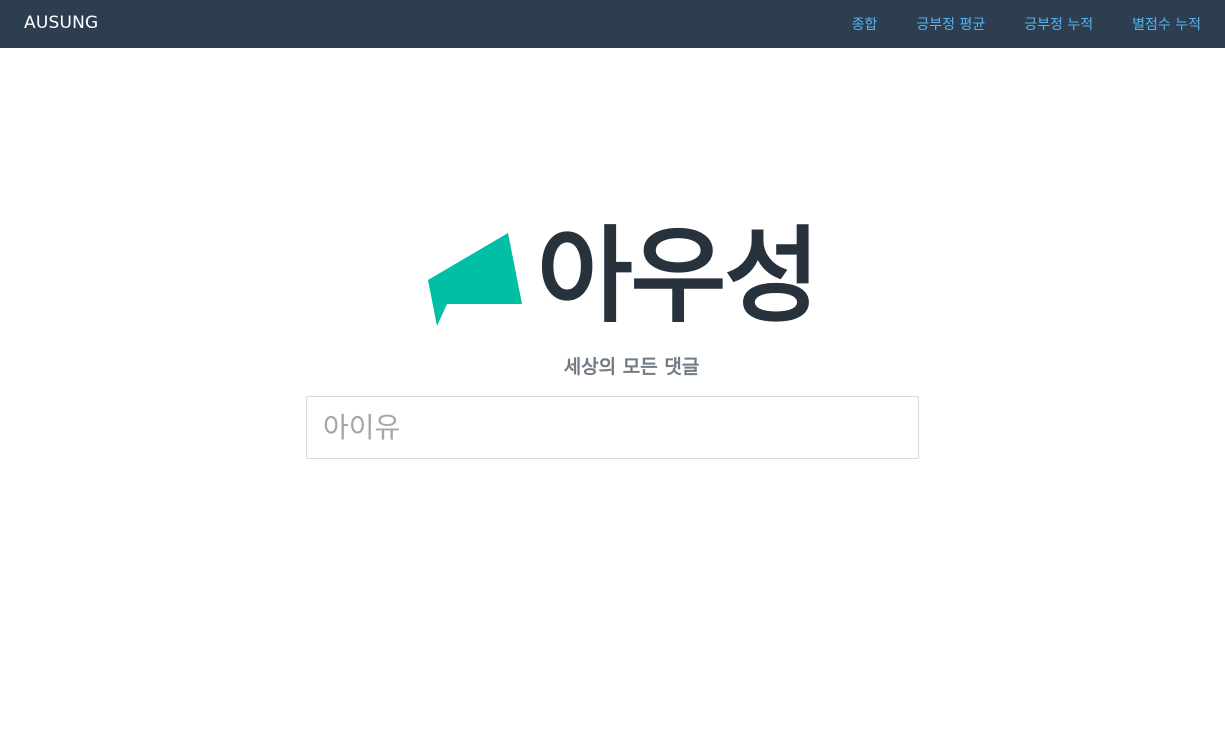 This screenshot has width=1225, height=737. What do you see at coordinates (612, 24) in the screenshot?
I see `top-navbar: AUSUNG 종합 긍부정 평균 긍부정 누적 별점수 누적` at bounding box center [612, 24].